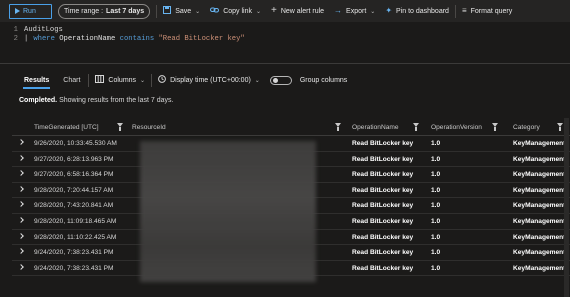 The image size is (570, 297). What do you see at coordinates (74, 159) in the screenshot?
I see `cell-time: 9/27/2020, 6:28:13.963 PM` at bounding box center [74, 159].